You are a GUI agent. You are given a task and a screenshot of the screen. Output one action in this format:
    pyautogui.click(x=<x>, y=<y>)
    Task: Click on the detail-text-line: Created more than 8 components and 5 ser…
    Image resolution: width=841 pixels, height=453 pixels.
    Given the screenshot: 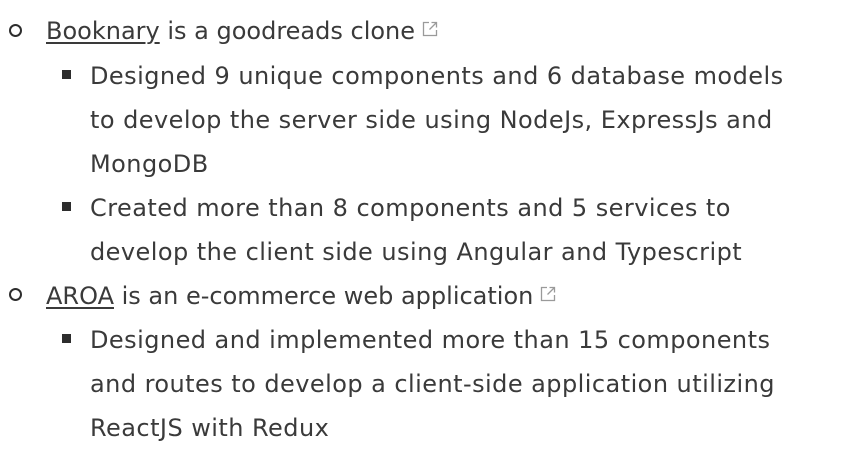 What is the action you would take?
    pyautogui.click(x=410, y=208)
    